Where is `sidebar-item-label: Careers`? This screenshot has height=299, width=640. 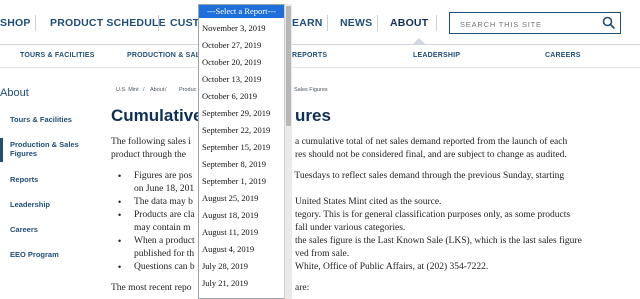
sidebar-item-label: Careers is located at coordinates (24, 229).